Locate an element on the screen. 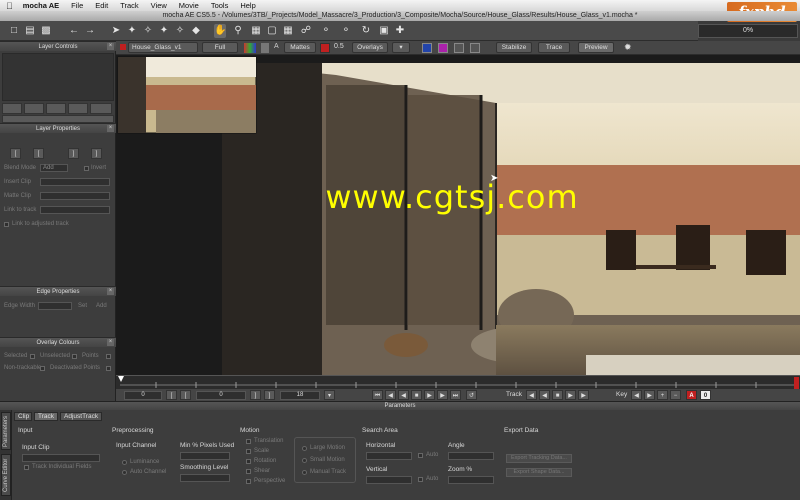 The height and width of the screenshot is (500, 800). manual-track-radio is located at coordinates (304, 472).